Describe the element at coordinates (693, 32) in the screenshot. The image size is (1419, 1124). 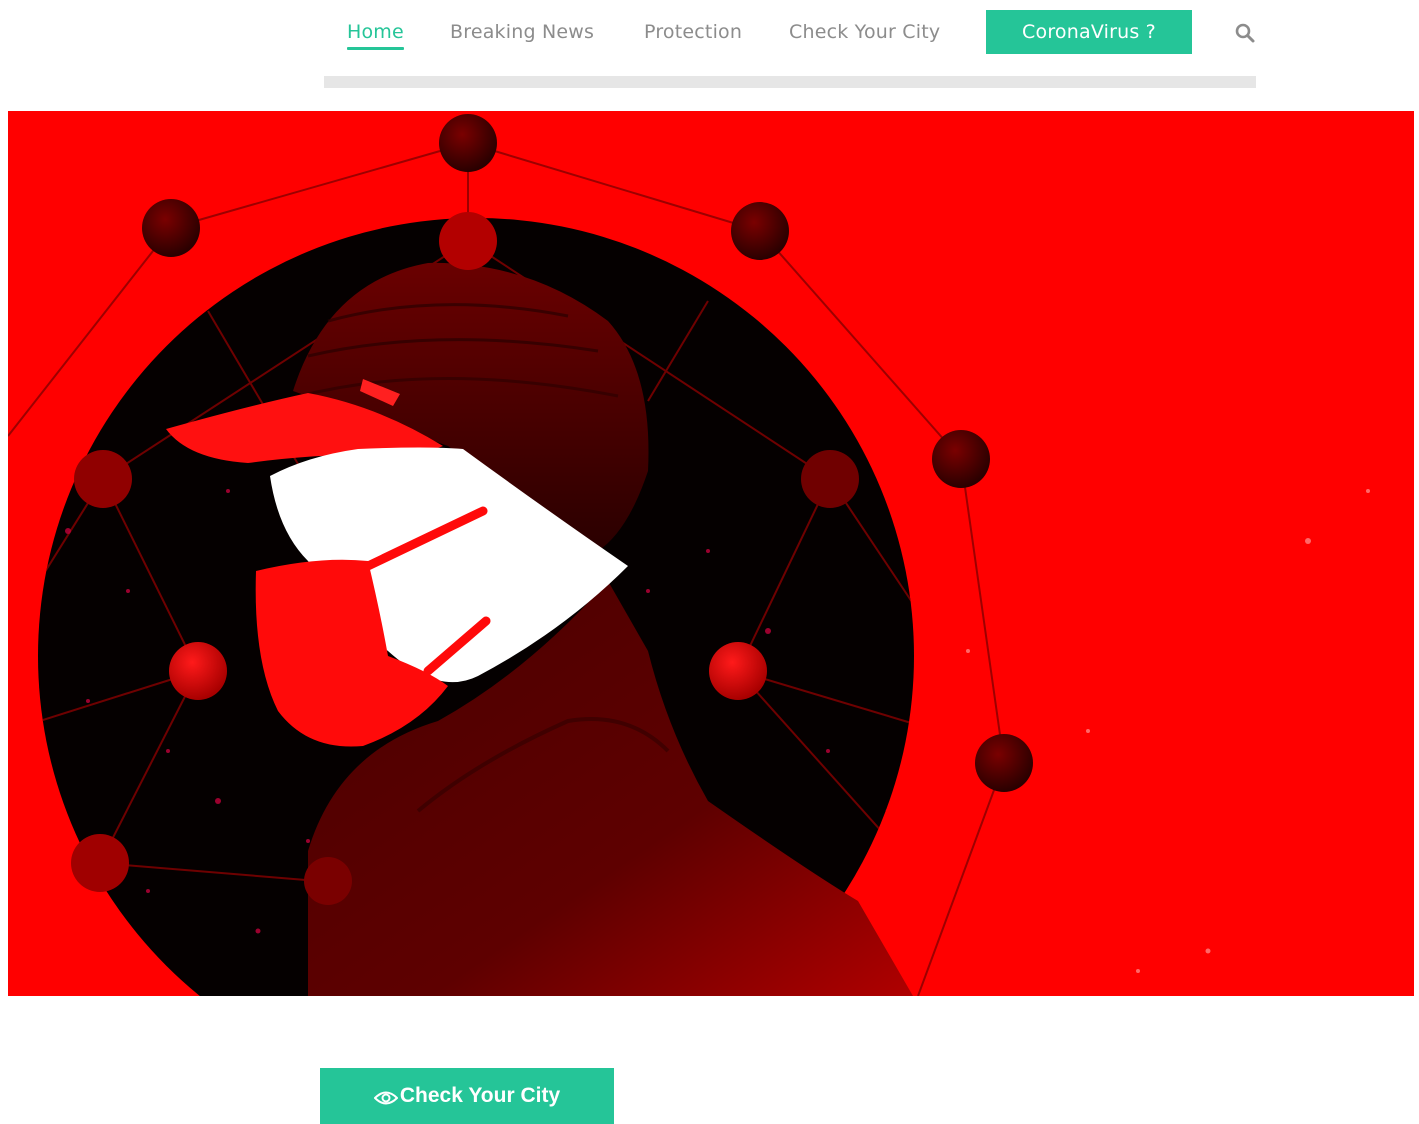
I see `nav-item-protection: Protection` at that location.